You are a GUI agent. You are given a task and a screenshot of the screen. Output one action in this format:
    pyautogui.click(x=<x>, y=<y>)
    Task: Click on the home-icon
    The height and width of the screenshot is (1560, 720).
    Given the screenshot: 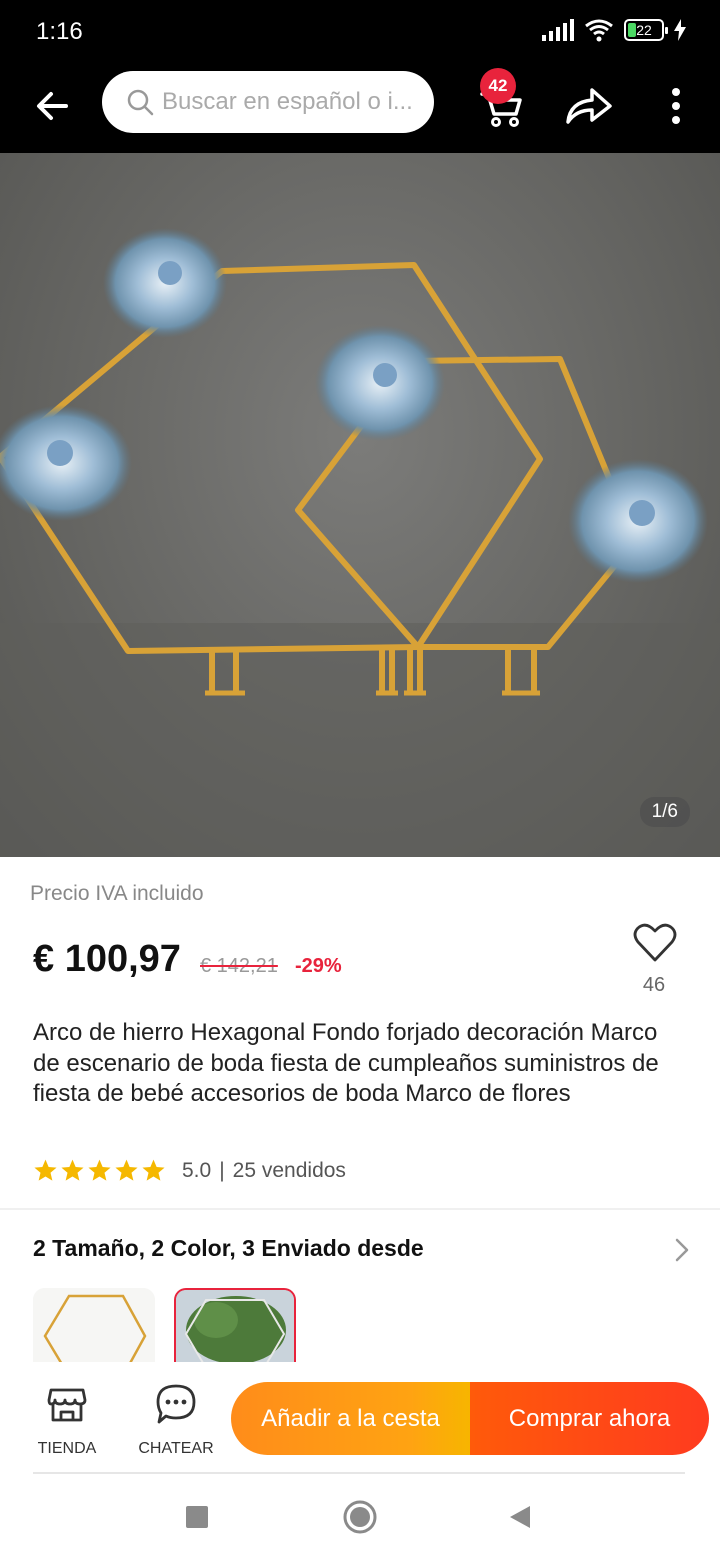 What is the action you would take?
    pyautogui.click(x=360, y=1517)
    